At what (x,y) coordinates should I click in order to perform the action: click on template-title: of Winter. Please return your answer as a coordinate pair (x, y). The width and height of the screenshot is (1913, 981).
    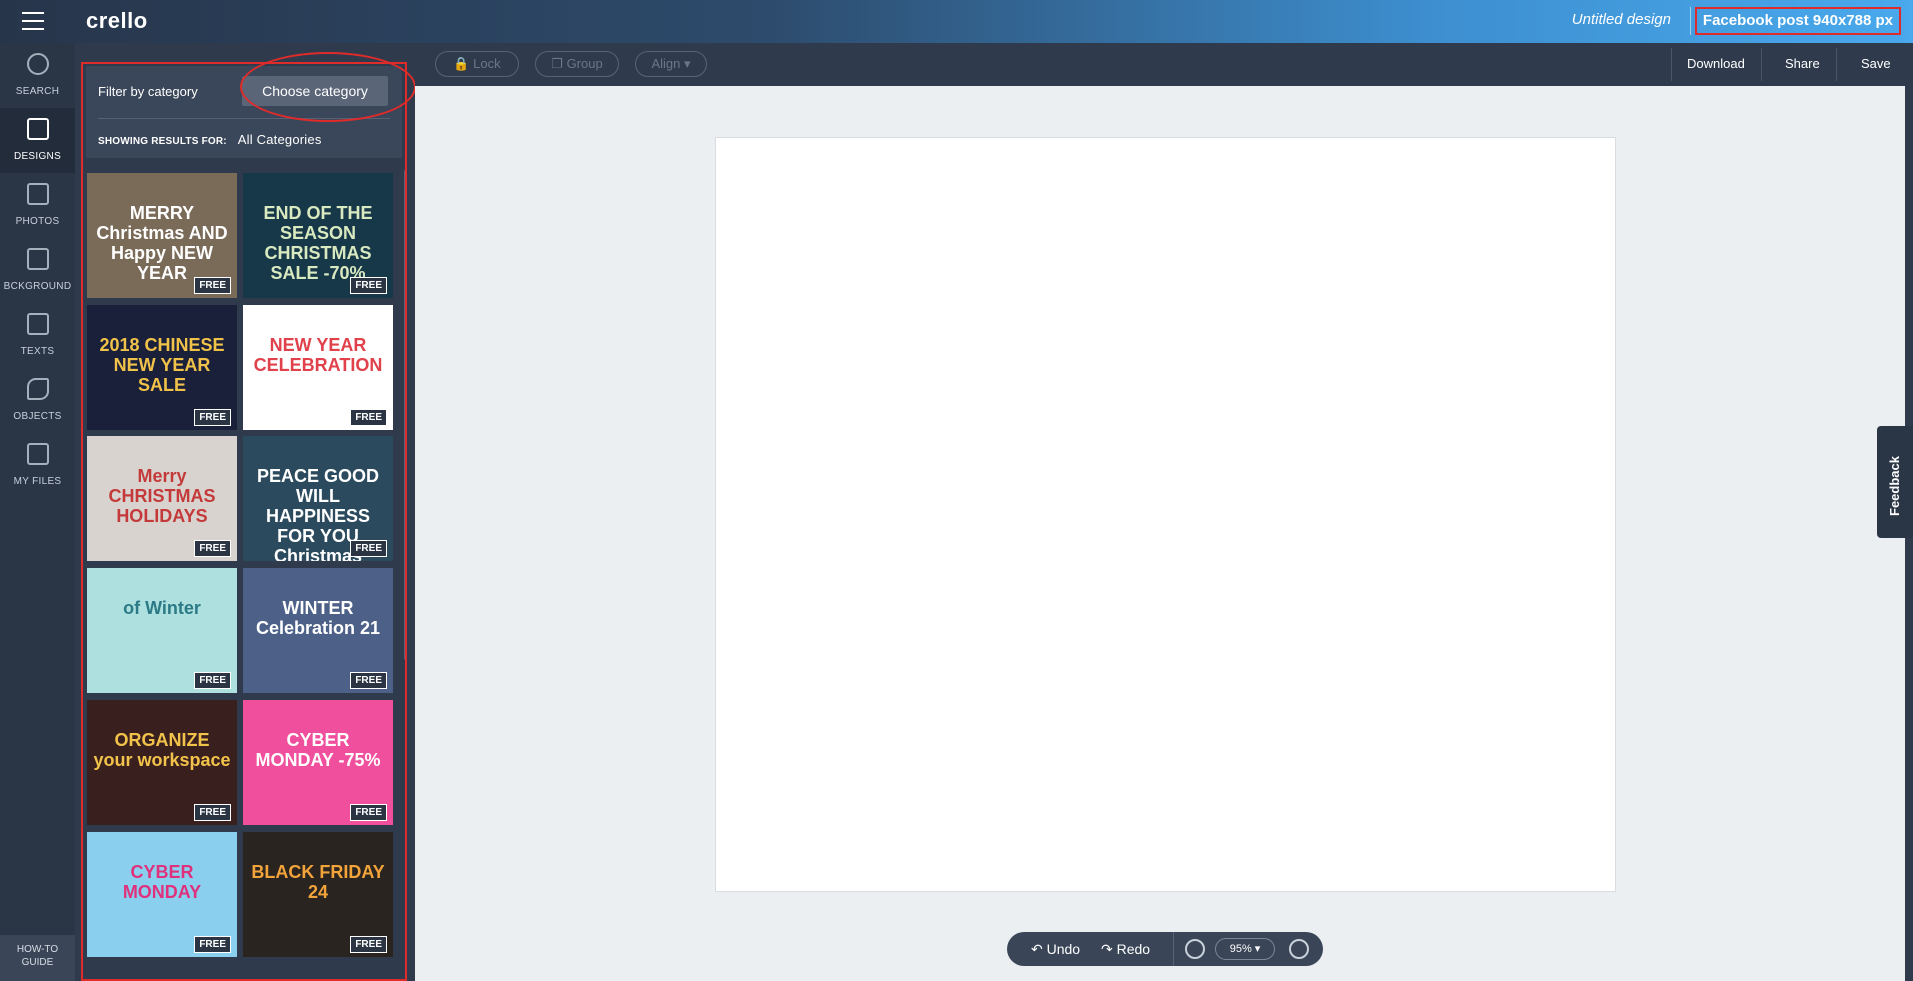
    Looking at the image, I should click on (162, 608).